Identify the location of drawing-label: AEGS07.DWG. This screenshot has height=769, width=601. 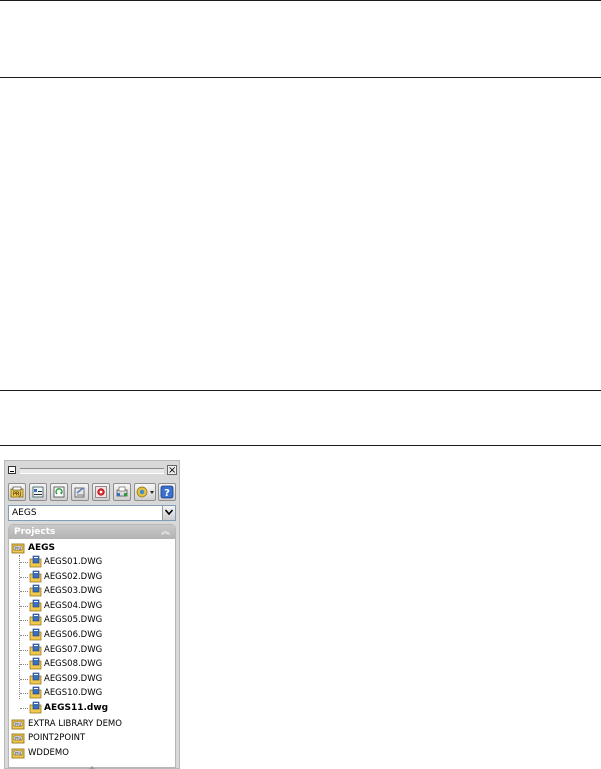
(73, 649).